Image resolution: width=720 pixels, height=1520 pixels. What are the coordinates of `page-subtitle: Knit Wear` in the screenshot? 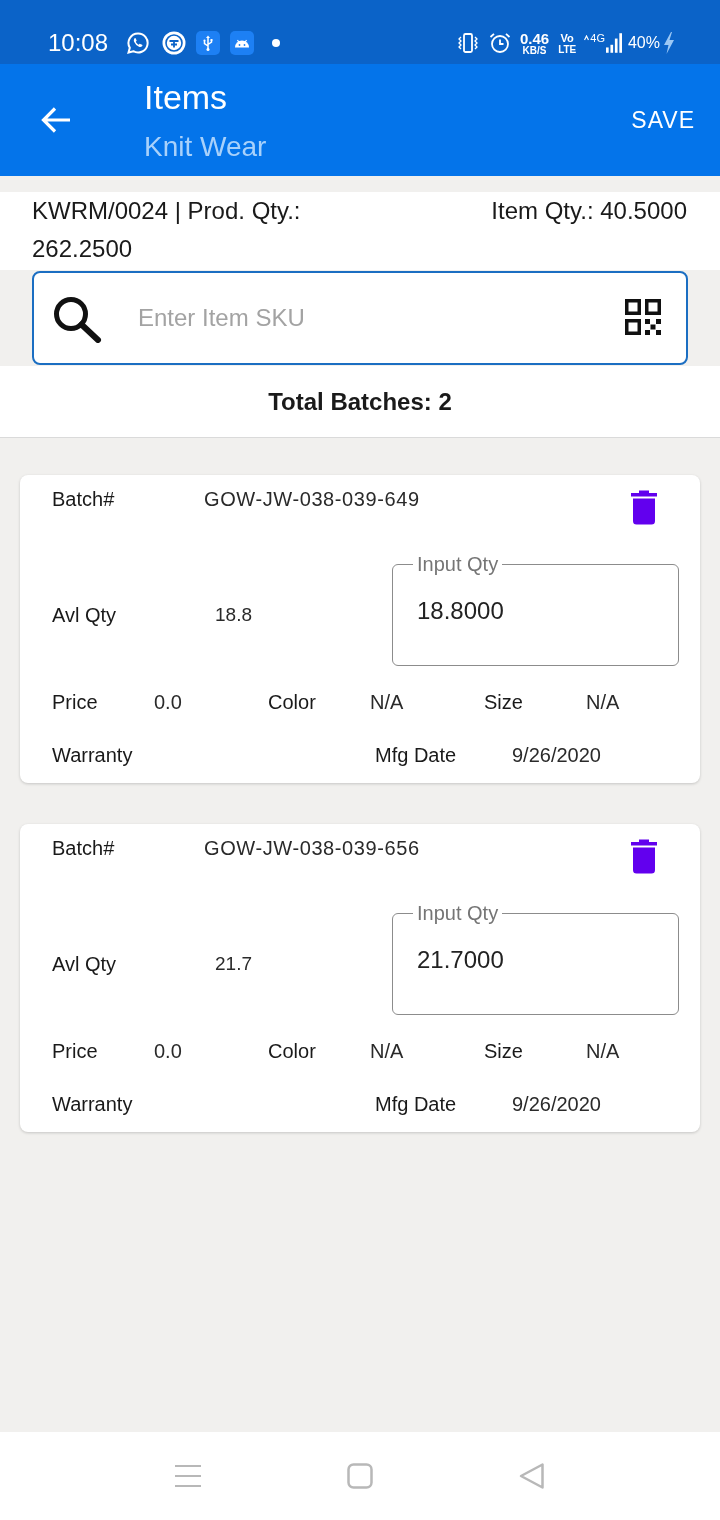 It's located at (205, 147).